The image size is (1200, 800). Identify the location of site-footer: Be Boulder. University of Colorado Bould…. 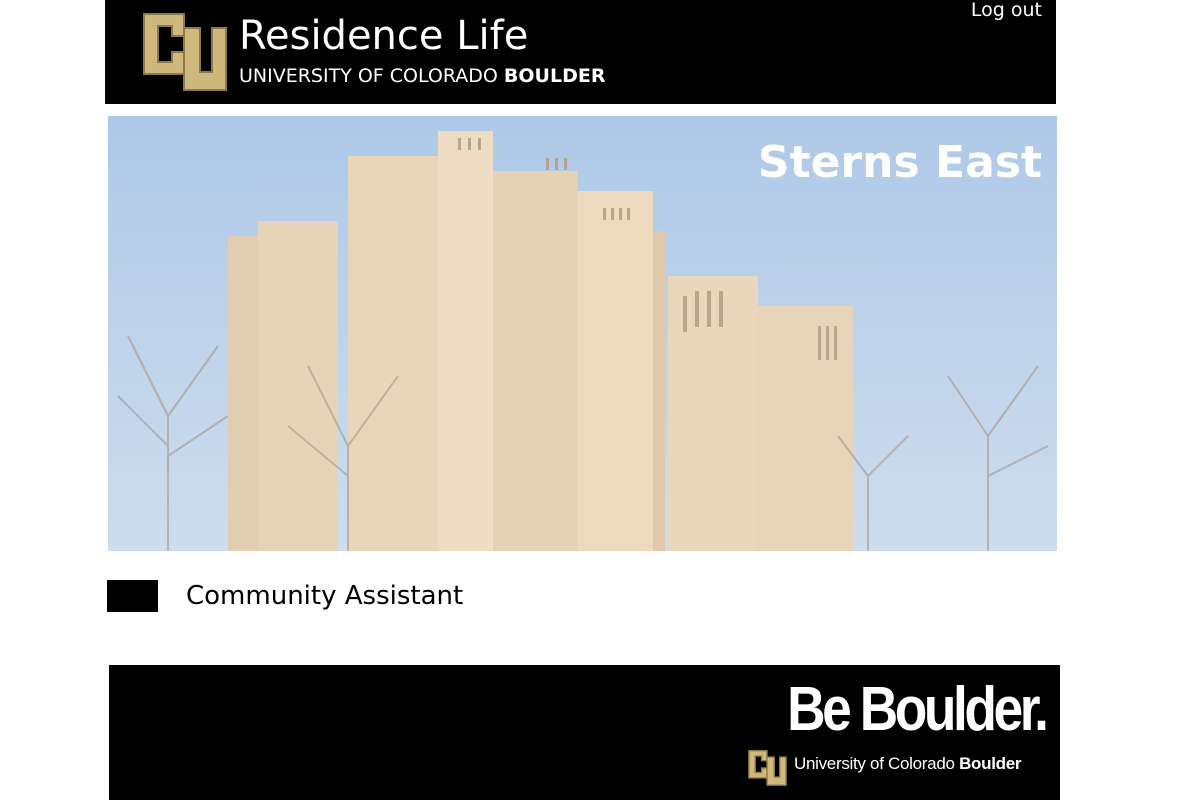
(584, 732).